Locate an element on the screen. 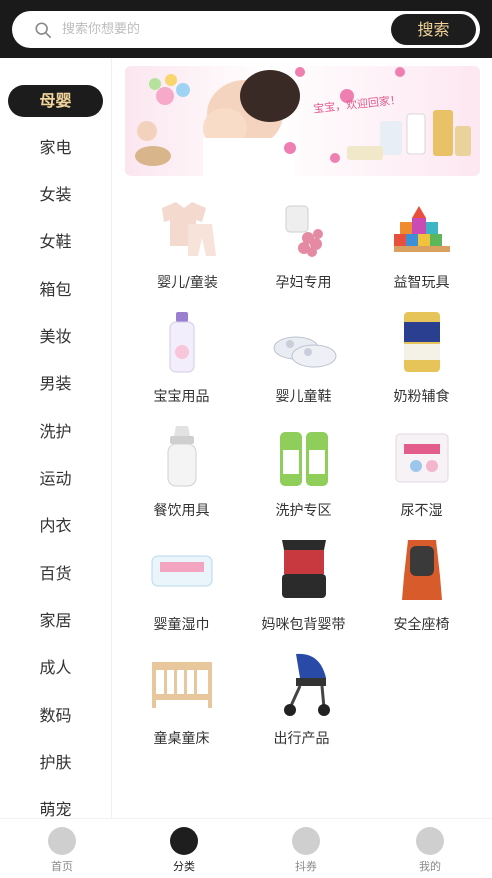 Image resolution: width=492 pixels, height=878 pixels. coupon-icon is located at coordinates (306, 841).